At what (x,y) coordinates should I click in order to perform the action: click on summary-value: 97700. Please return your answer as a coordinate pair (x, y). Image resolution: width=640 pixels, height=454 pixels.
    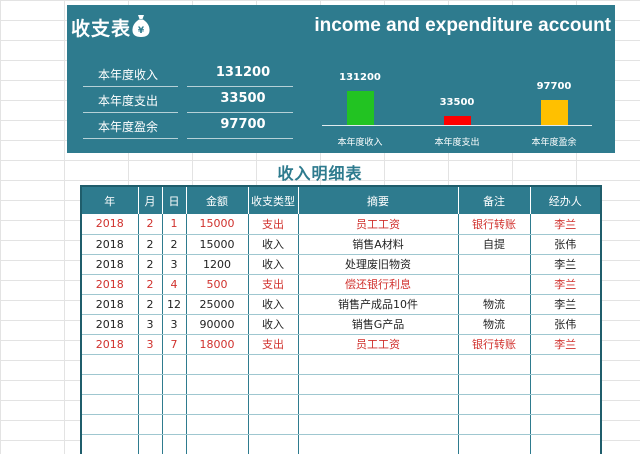
    Looking at the image, I should click on (243, 124).